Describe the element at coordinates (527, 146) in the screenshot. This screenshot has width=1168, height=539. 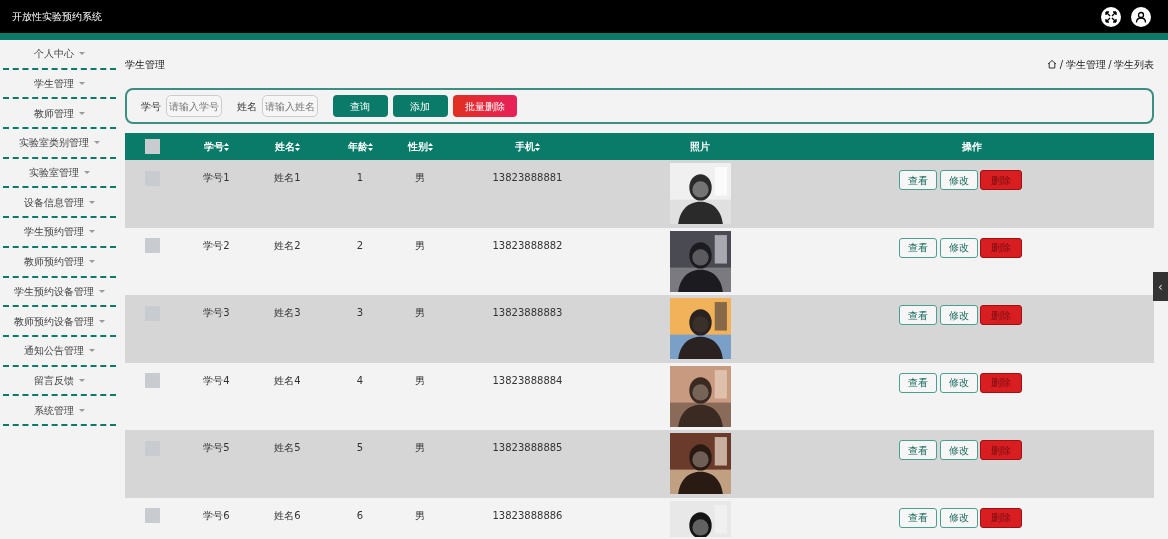
I see `column-header: 手机` at that location.